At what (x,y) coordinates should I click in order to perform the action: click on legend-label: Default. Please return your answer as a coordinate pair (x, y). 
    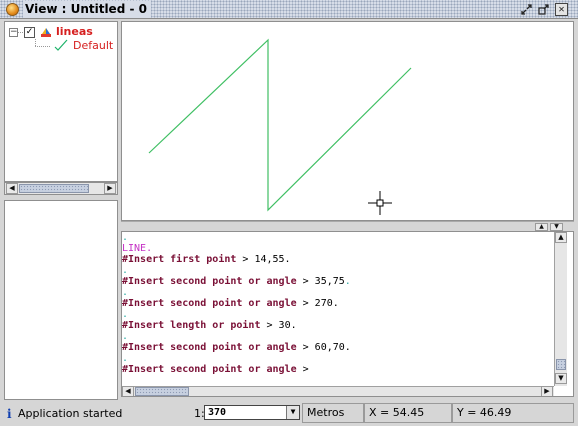
    Looking at the image, I should click on (93, 45).